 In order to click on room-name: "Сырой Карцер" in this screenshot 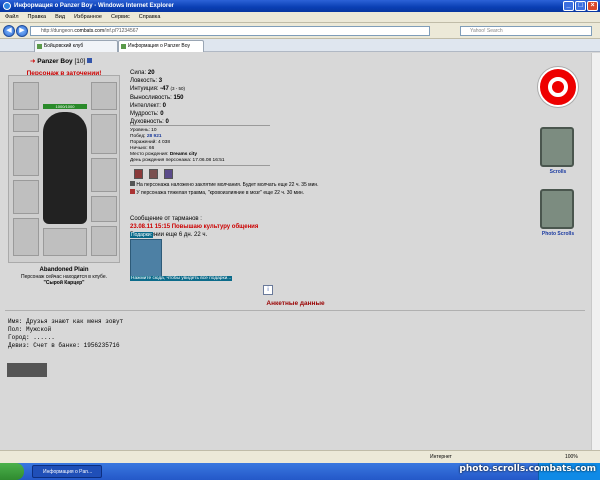, I will do `click(64, 283)`.